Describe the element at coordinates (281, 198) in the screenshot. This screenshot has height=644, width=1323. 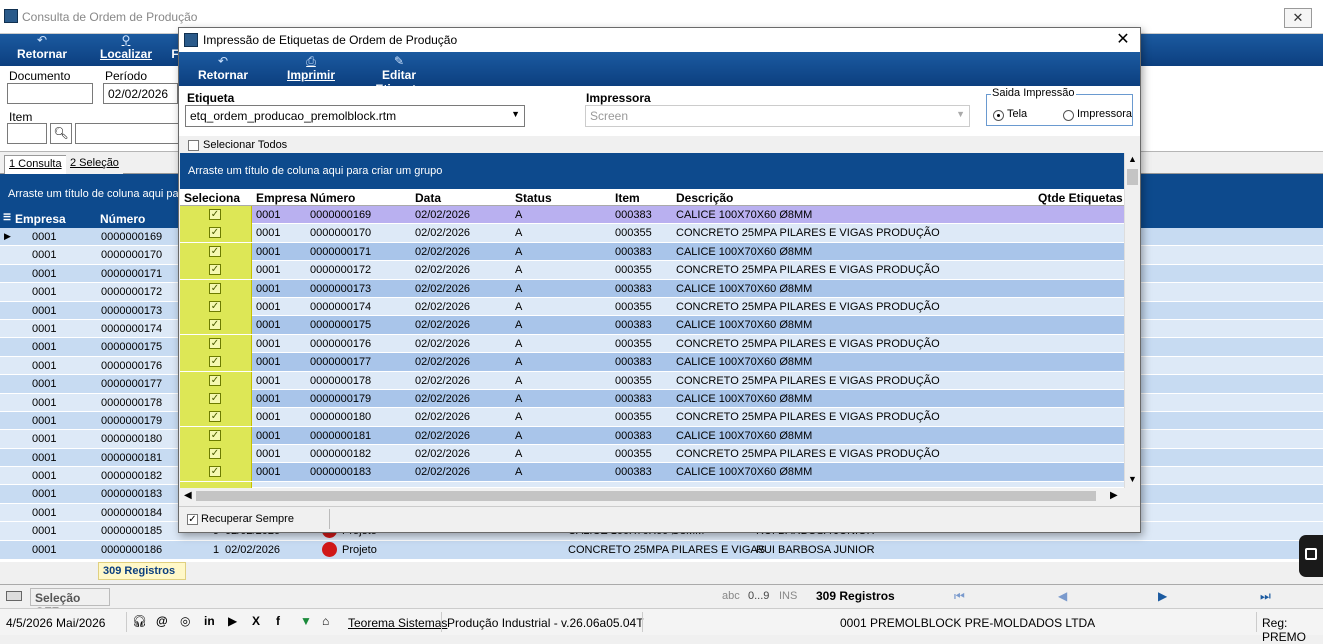
I see `col-empresa: Empresa` at that location.